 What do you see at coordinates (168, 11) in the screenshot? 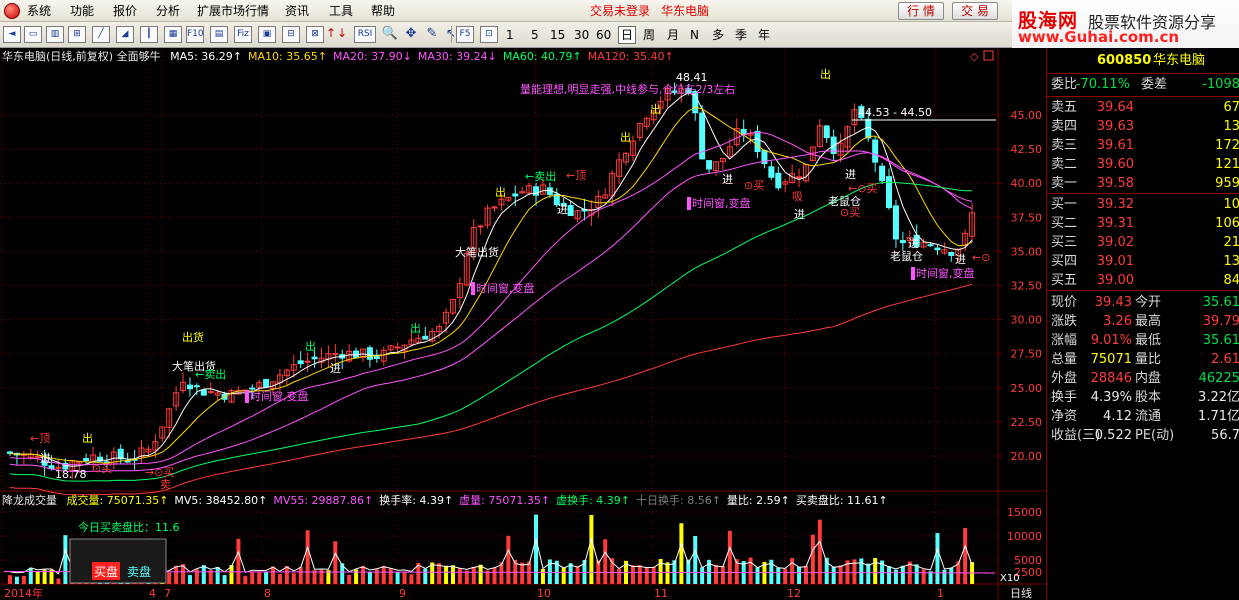
I see `menu-analysis: 分析` at bounding box center [168, 11].